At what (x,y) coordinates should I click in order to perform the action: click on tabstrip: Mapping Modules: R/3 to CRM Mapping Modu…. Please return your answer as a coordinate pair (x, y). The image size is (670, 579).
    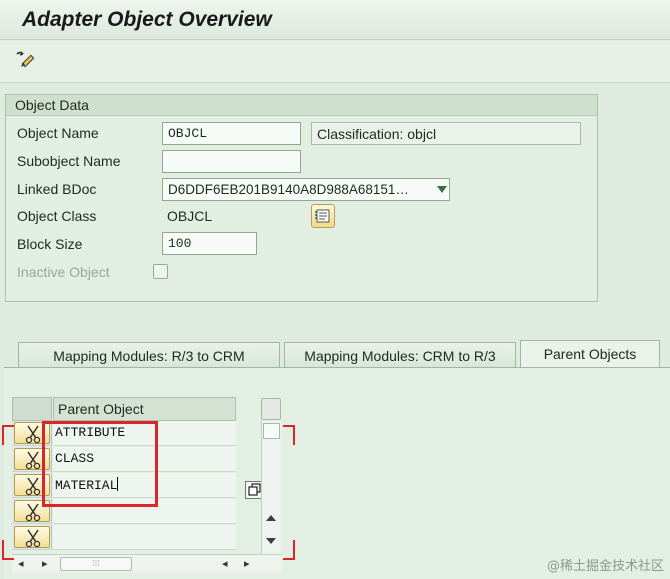
    Looking at the image, I should click on (335, 354).